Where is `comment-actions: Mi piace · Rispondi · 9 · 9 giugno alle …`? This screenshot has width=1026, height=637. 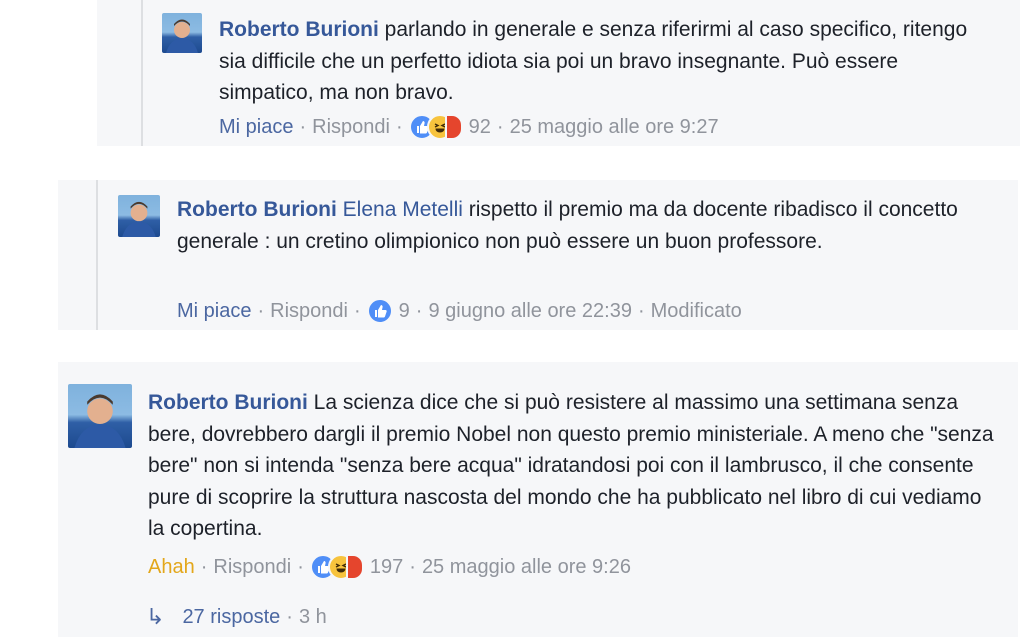
comment-actions: Mi piace · Rispondi · 9 · 9 giugno alle … is located at coordinates (459, 311).